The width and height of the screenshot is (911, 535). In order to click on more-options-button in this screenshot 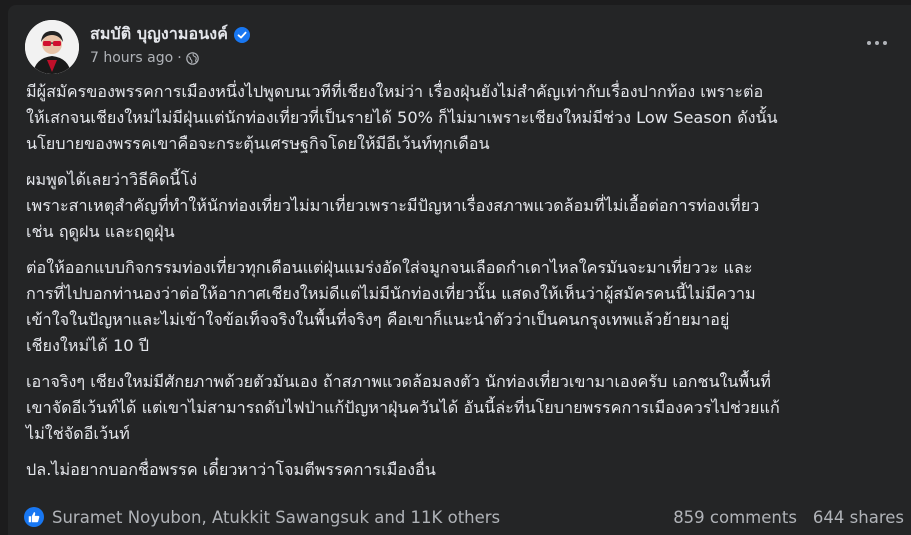, I will do `click(877, 43)`.